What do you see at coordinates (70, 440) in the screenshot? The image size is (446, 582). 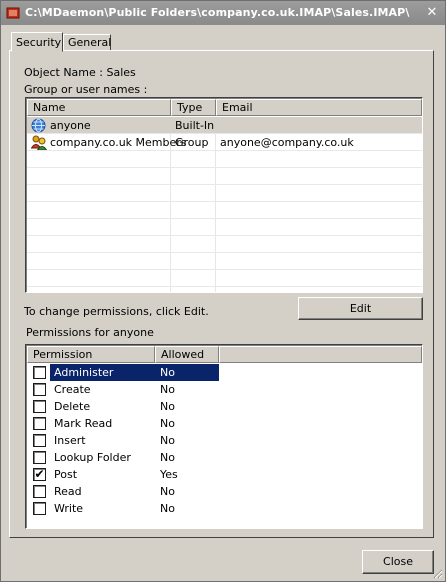 I see `permission-name: Insert` at bounding box center [70, 440].